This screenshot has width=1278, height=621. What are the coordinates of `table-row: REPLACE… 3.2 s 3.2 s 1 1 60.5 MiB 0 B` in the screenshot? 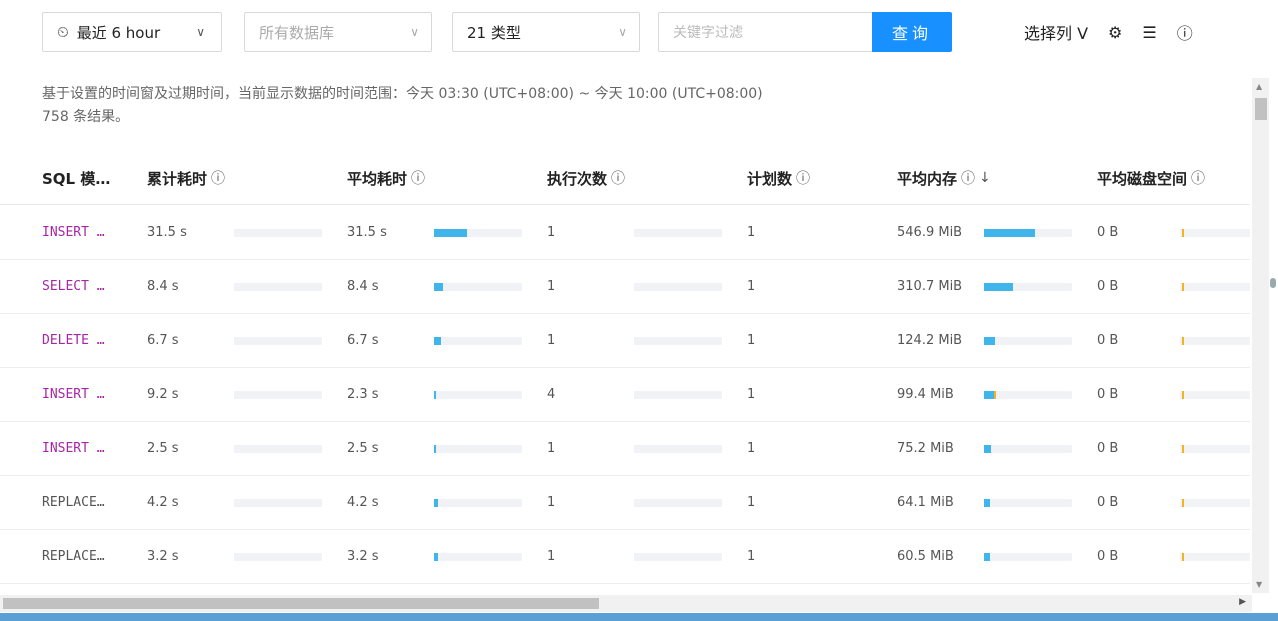 It's located at (625, 557).